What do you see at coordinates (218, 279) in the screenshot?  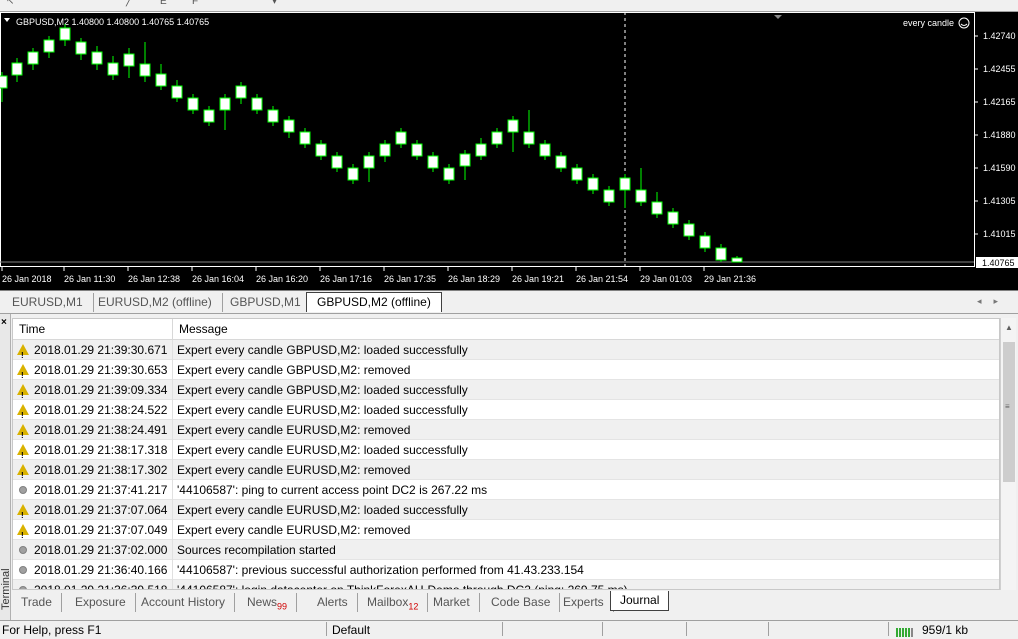 I see `time-label: 26 Jan 16:04` at bounding box center [218, 279].